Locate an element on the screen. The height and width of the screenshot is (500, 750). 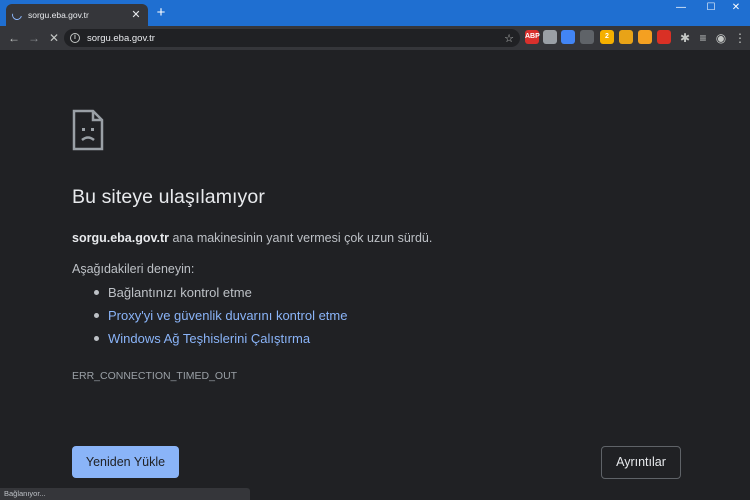
stop-loading-button: ✕ is located at coordinates (54, 38).